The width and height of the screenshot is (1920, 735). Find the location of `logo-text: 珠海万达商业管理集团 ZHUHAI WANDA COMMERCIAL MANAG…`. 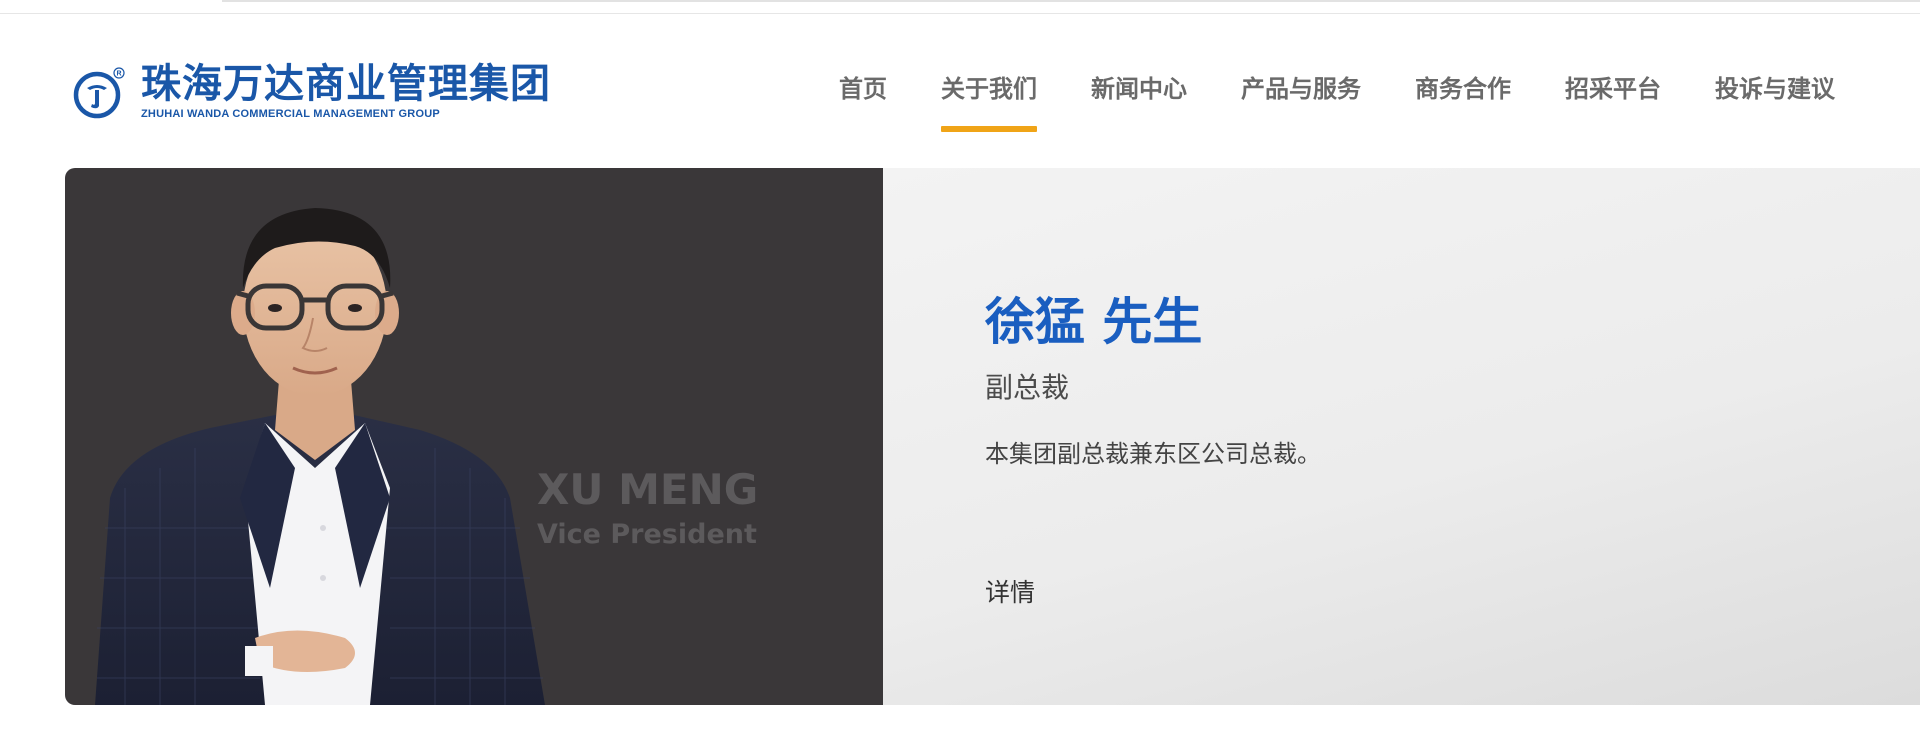

logo-text: 珠海万达商业管理集团 ZHUHAI WANDA COMMERCIAL MANAG… is located at coordinates (346, 91).